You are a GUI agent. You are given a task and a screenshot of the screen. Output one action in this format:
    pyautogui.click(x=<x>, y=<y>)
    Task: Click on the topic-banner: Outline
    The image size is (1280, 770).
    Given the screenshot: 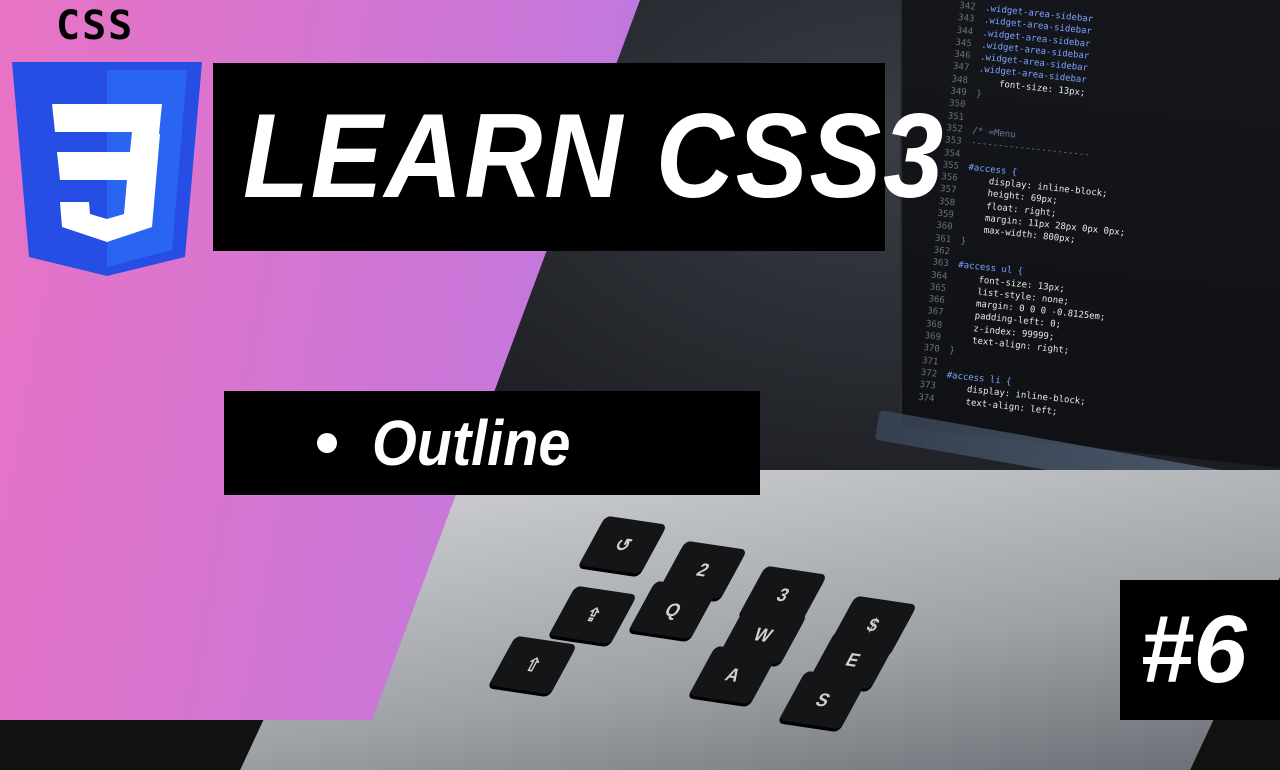 What is the action you would take?
    pyautogui.click(x=492, y=443)
    